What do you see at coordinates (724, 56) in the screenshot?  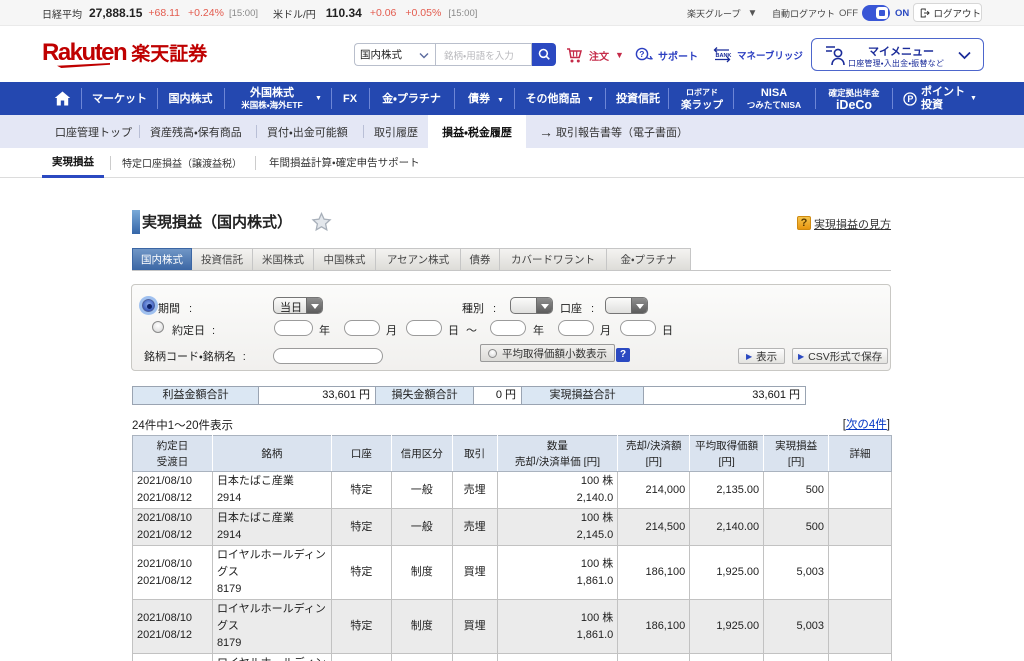 I see `svg-text: BANK` at bounding box center [724, 56].